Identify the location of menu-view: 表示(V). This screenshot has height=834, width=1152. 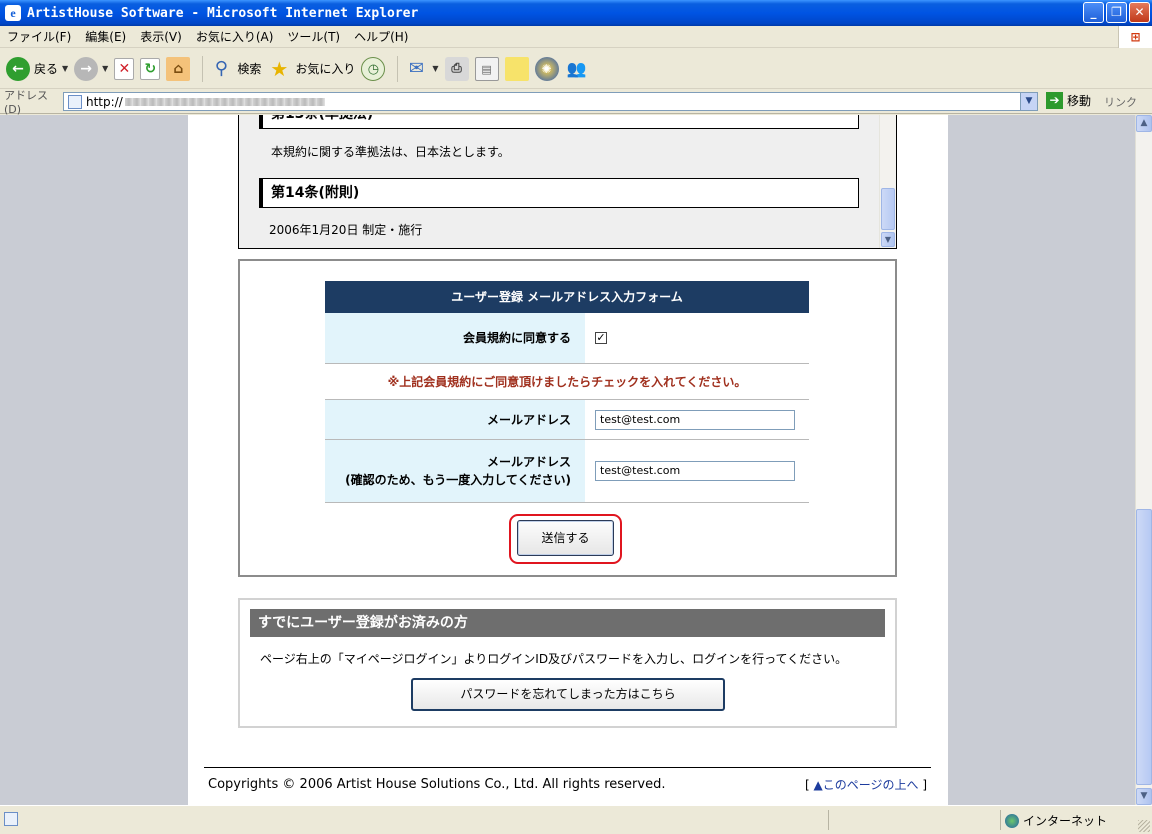
(161, 36).